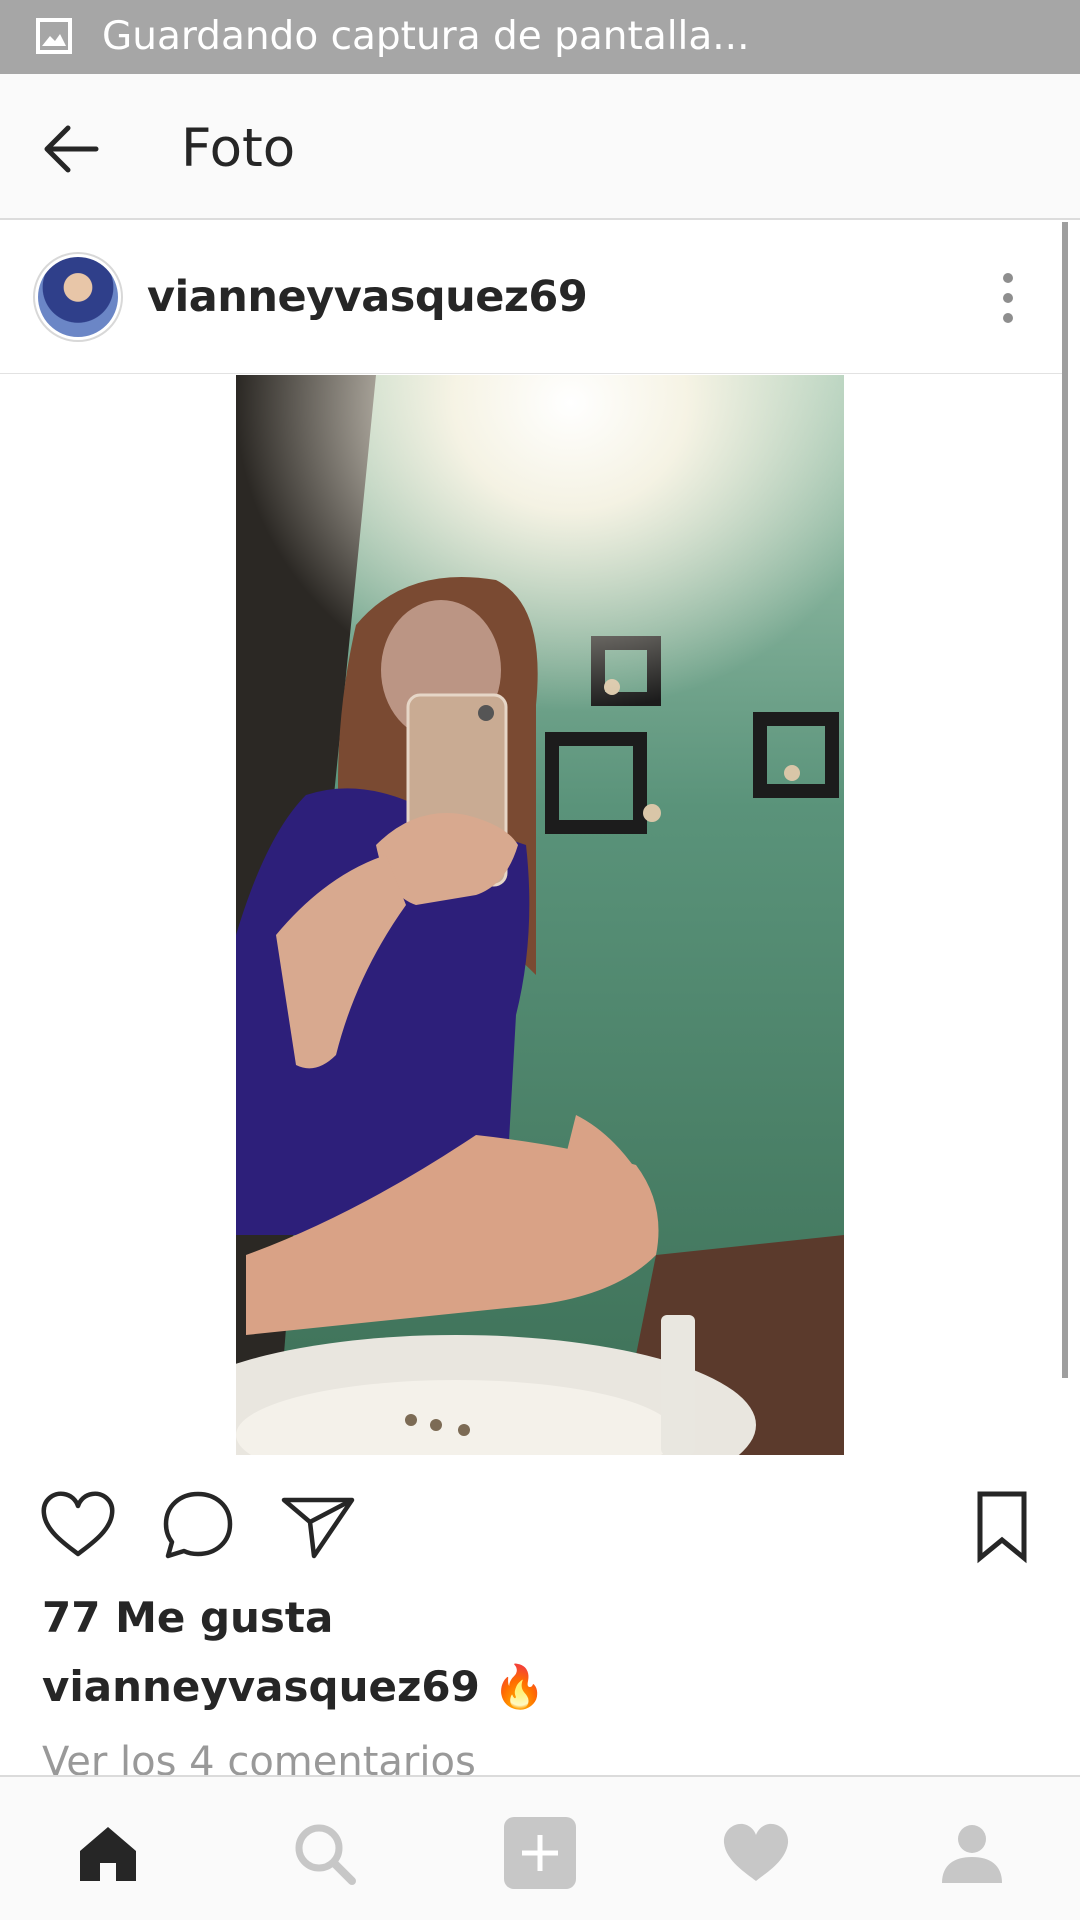 This screenshot has width=1080, height=1920. Describe the element at coordinates (1008, 298) in the screenshot. I see `more-vertical-icon` at that location.